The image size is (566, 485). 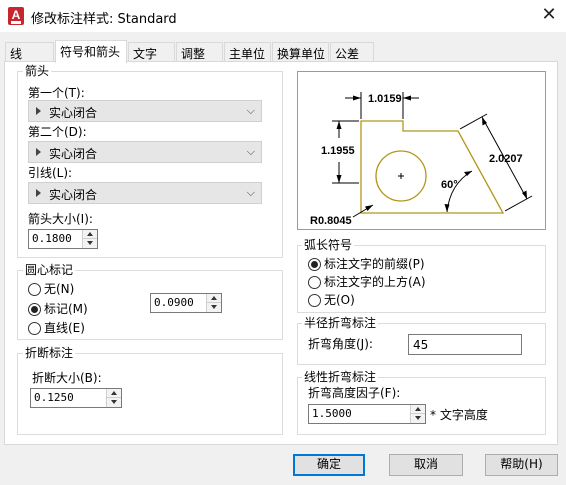 What do you see at coordinates (328, 245) in the screenshot?
I see `arc-length-group-label: 弧长符号` at bounding box center [328, 245].